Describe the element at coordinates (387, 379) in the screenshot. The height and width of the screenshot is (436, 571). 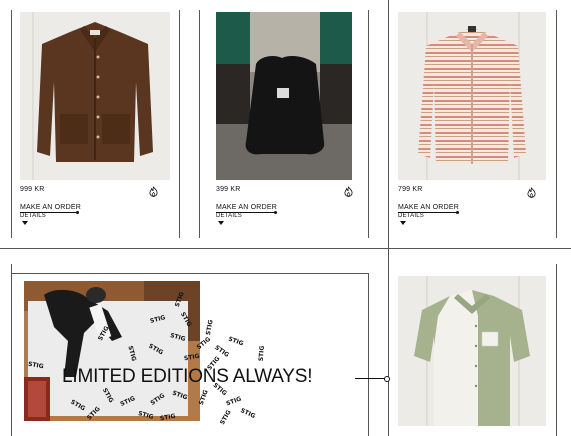
I see `headline-pointer-dot` at that location.